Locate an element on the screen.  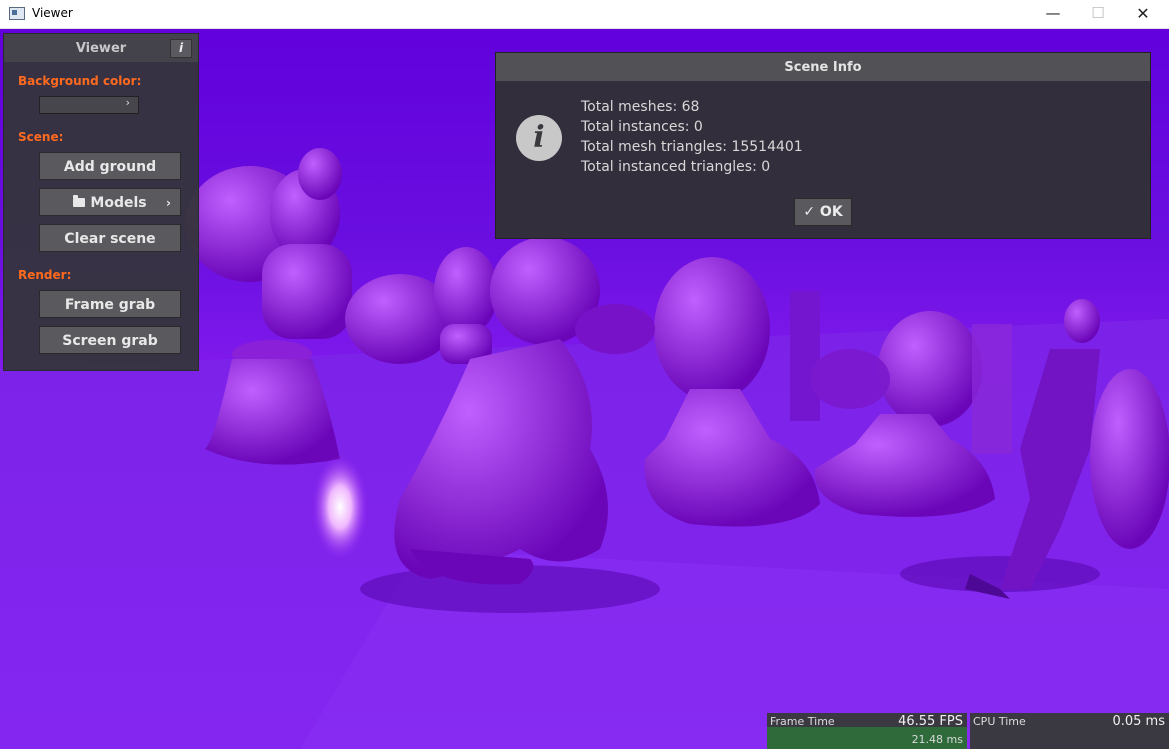
models-label: Models is located at coordinates (118, 203).